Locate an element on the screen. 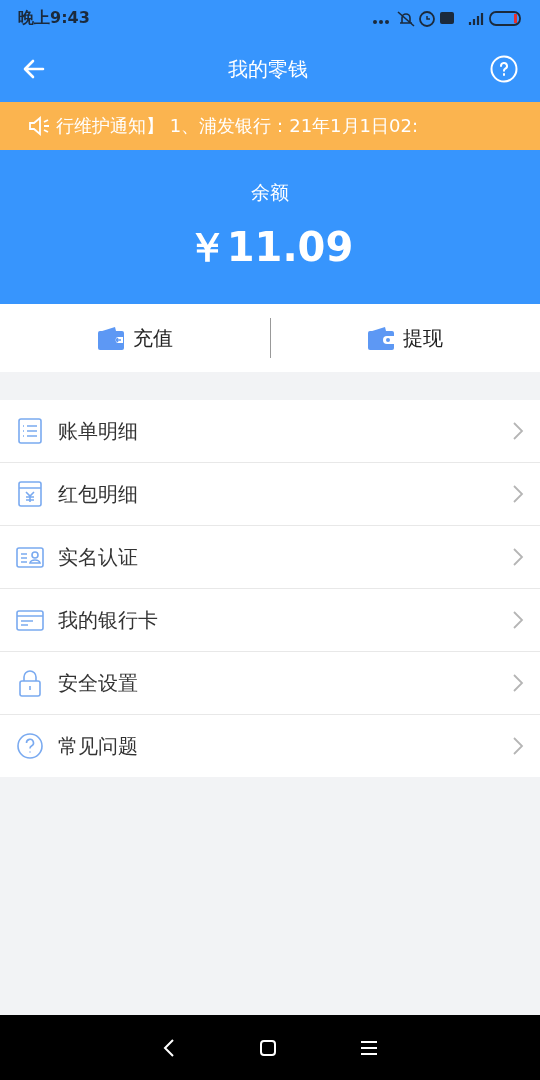 This screenshot has height=1080, width=540. status-time: 晚上9:43 is located at coordinates (54, 18).